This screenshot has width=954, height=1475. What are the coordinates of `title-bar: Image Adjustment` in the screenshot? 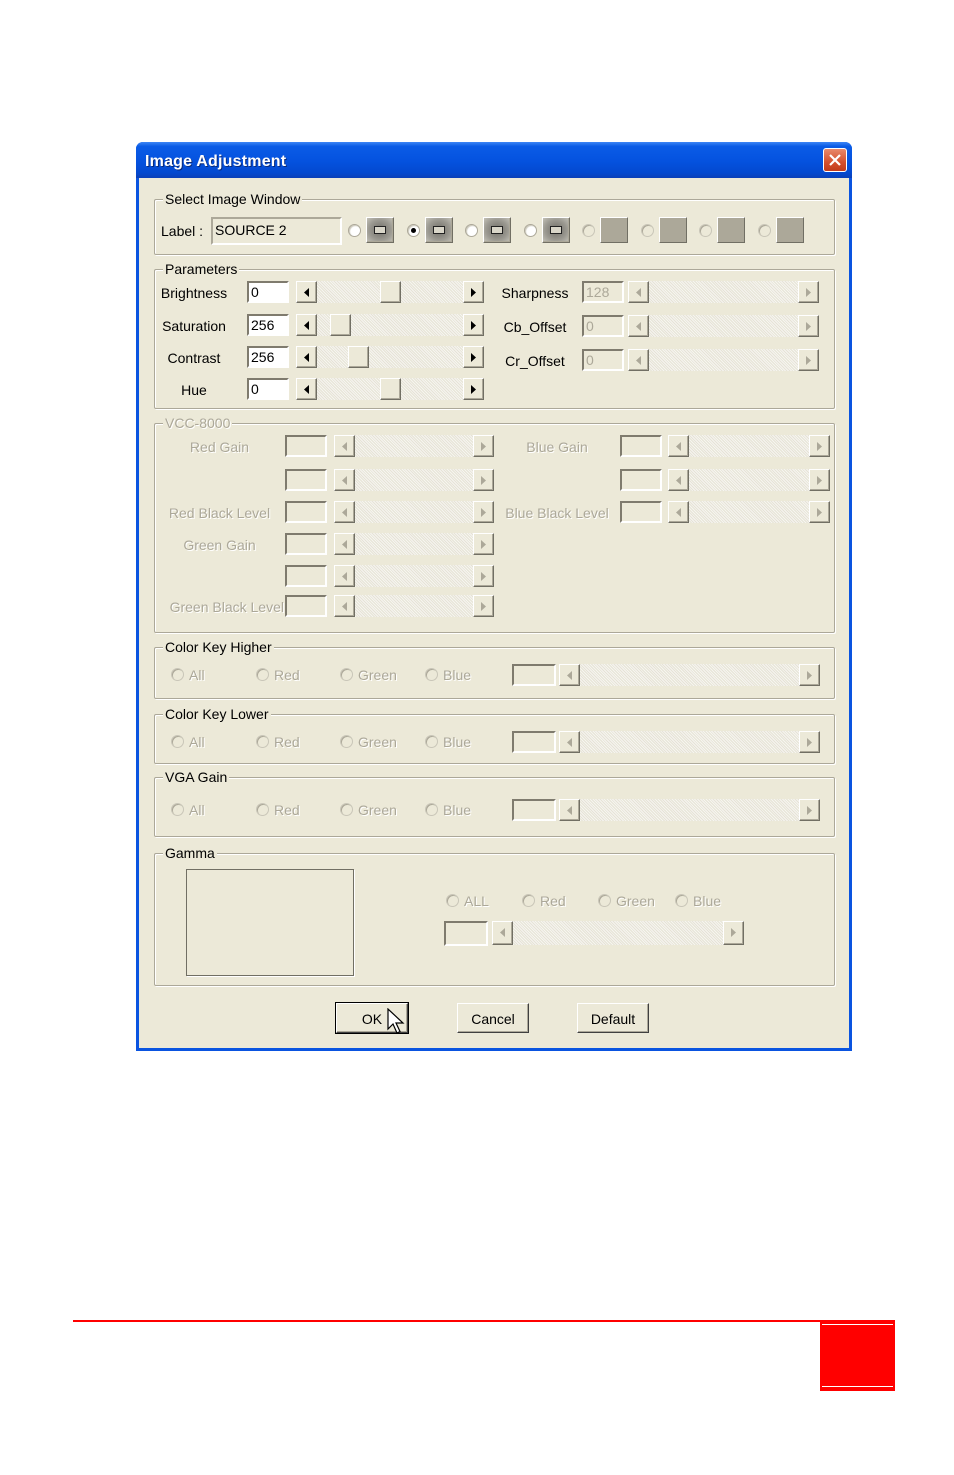 It's located at (494, 160).